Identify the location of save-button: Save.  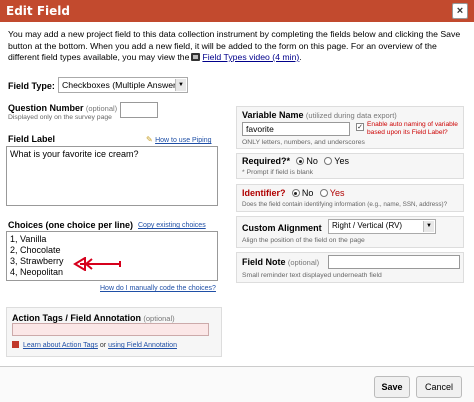
(392, 387).